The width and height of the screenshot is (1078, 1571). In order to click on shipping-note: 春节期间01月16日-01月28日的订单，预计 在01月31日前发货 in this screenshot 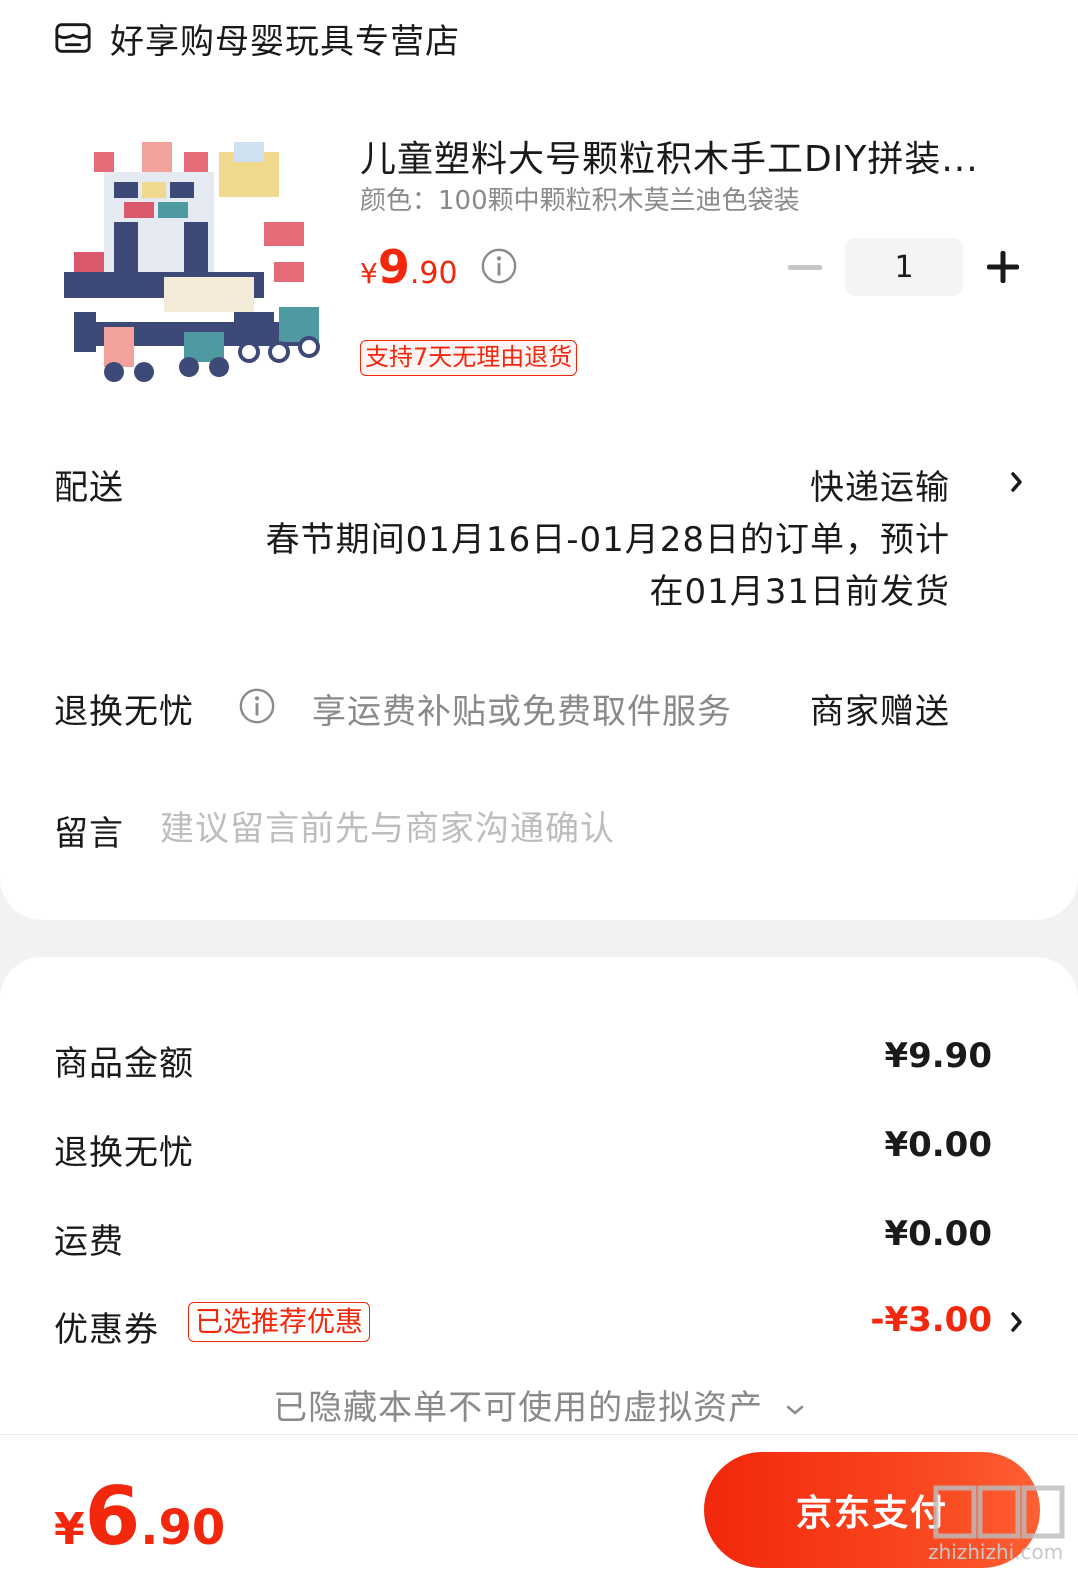, I will do `click(580, 566)`.